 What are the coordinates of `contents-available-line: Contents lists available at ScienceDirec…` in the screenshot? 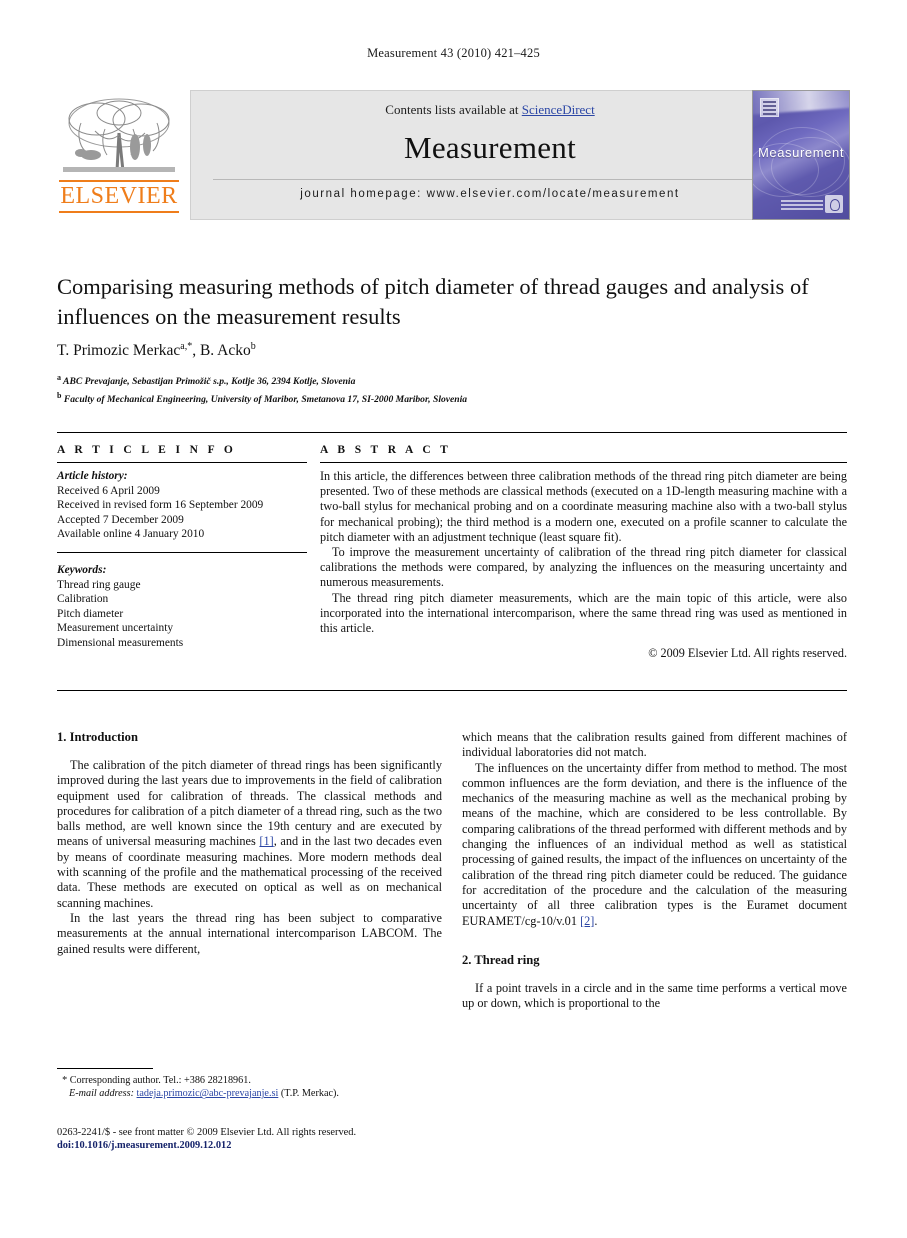 It's located at (490, 110).